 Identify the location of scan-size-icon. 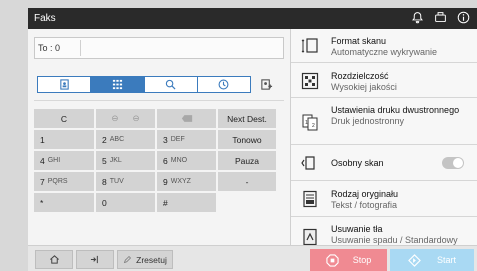
(310, 46).